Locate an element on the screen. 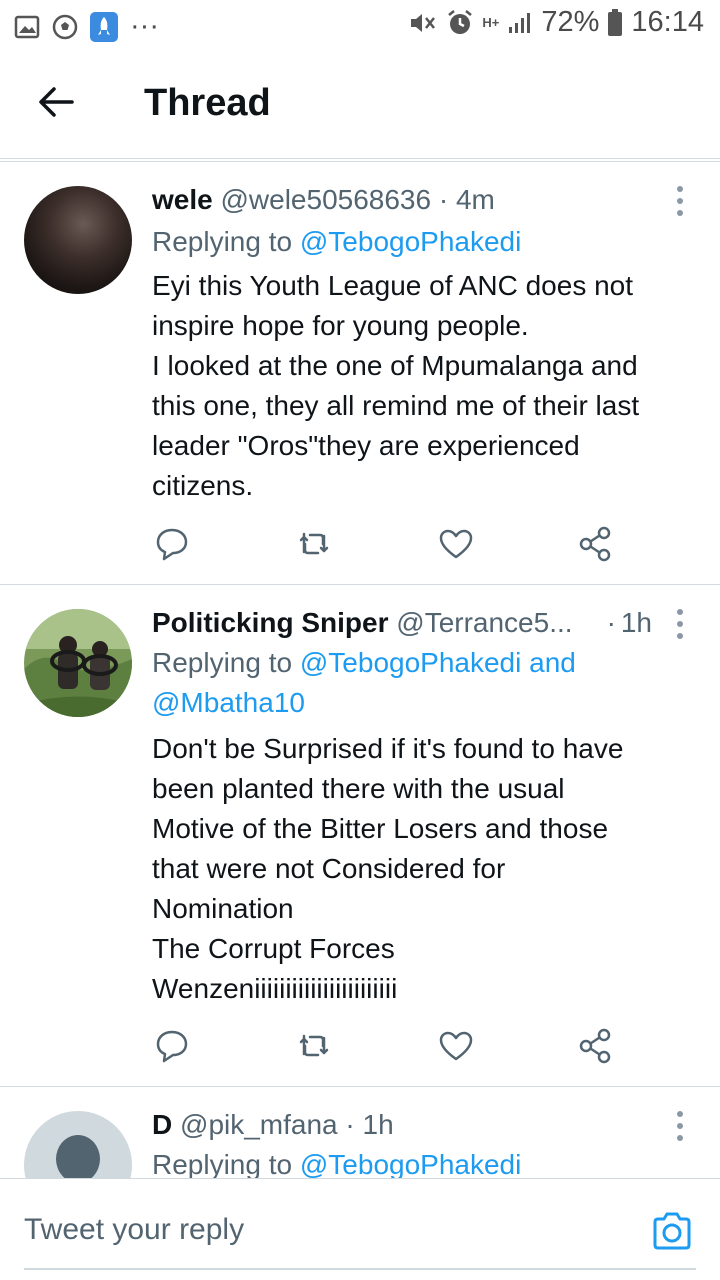 Image resolution: width=720 pixels, height=1280 pixels. tweet-header: Politicking Sniper @Terrance5... · 1h is located at coordinates (402, 623).